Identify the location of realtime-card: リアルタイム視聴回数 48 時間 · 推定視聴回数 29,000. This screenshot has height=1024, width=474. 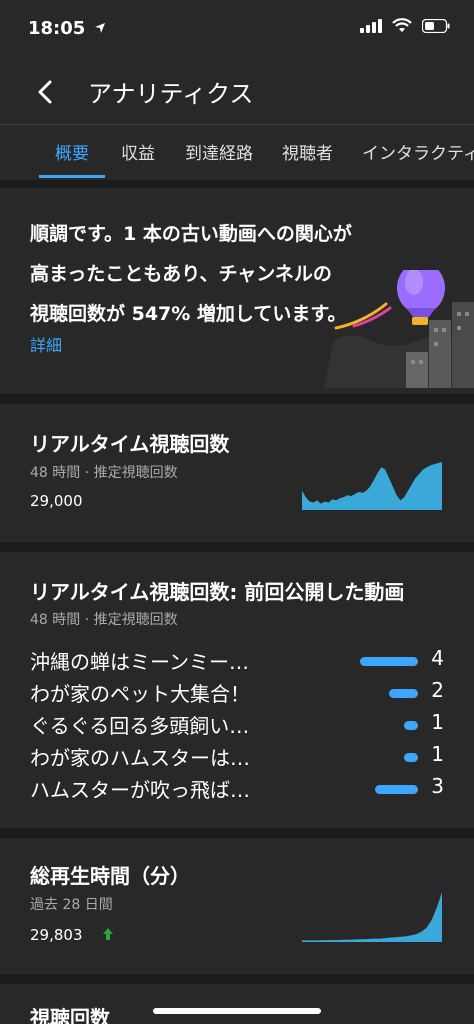
(237, 473).